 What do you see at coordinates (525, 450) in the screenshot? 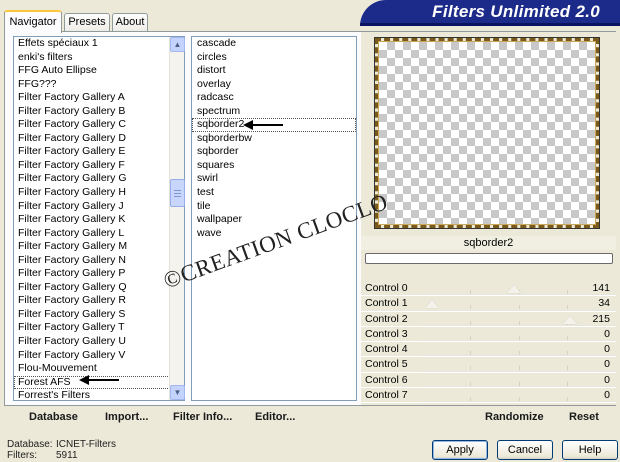
I see `cancel-button: Cancel` at bounding box center [525, 450].